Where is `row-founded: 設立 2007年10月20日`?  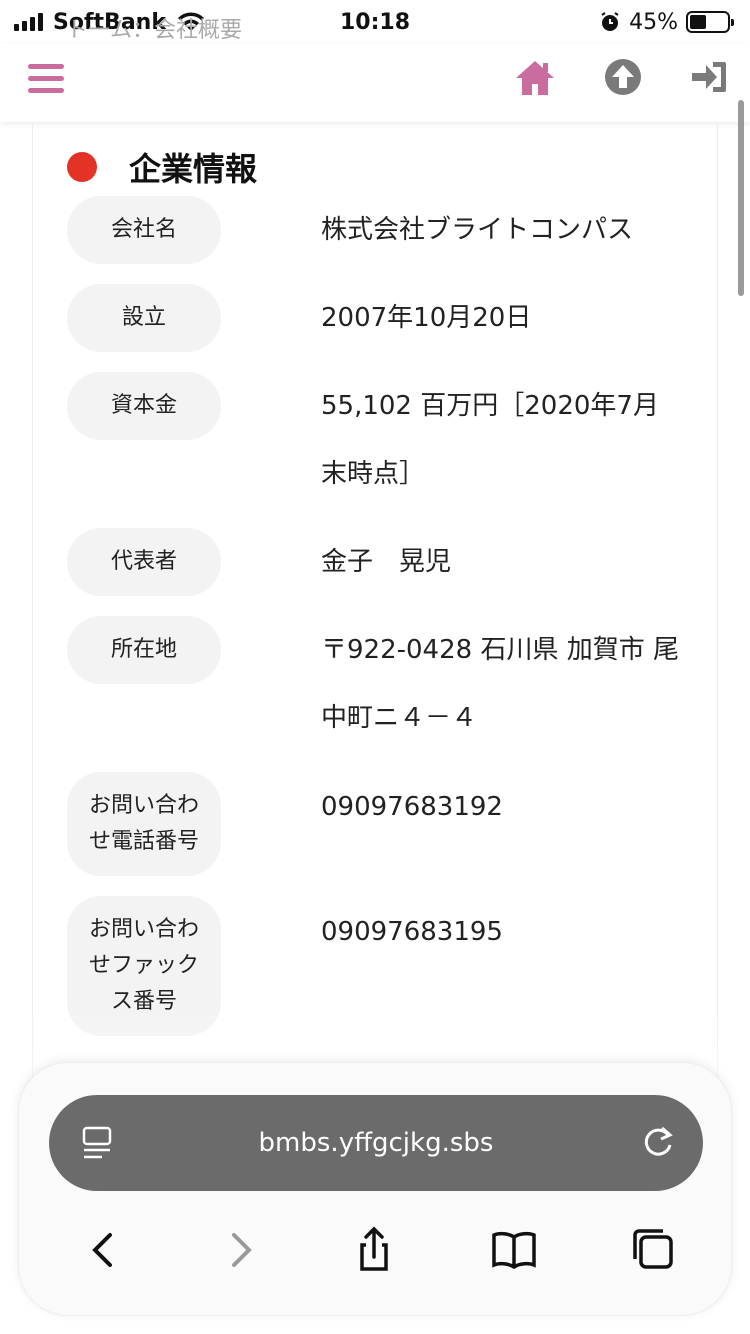 row-founded: 設立 2007年10月20日 is located at coordinates (374, 318).